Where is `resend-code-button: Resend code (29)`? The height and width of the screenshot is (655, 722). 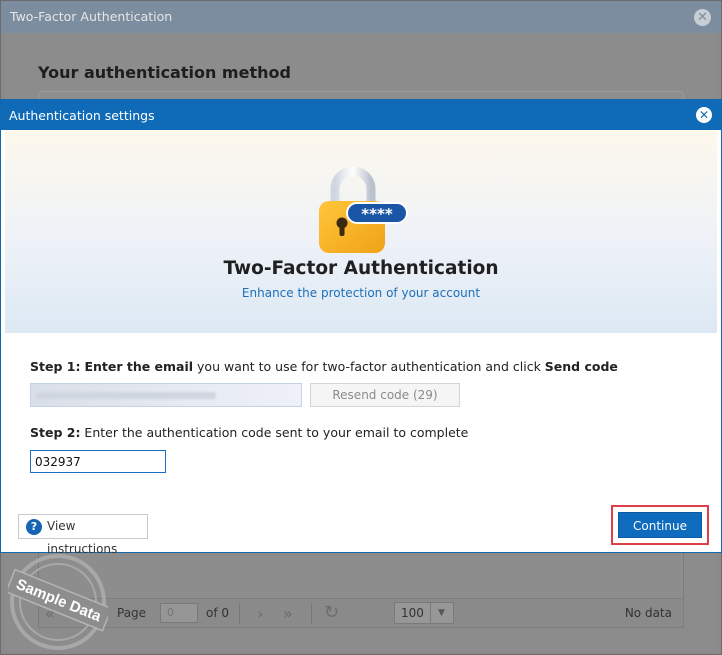
resend-code-button: Resend code (29) is located at coordinates (385, 395).